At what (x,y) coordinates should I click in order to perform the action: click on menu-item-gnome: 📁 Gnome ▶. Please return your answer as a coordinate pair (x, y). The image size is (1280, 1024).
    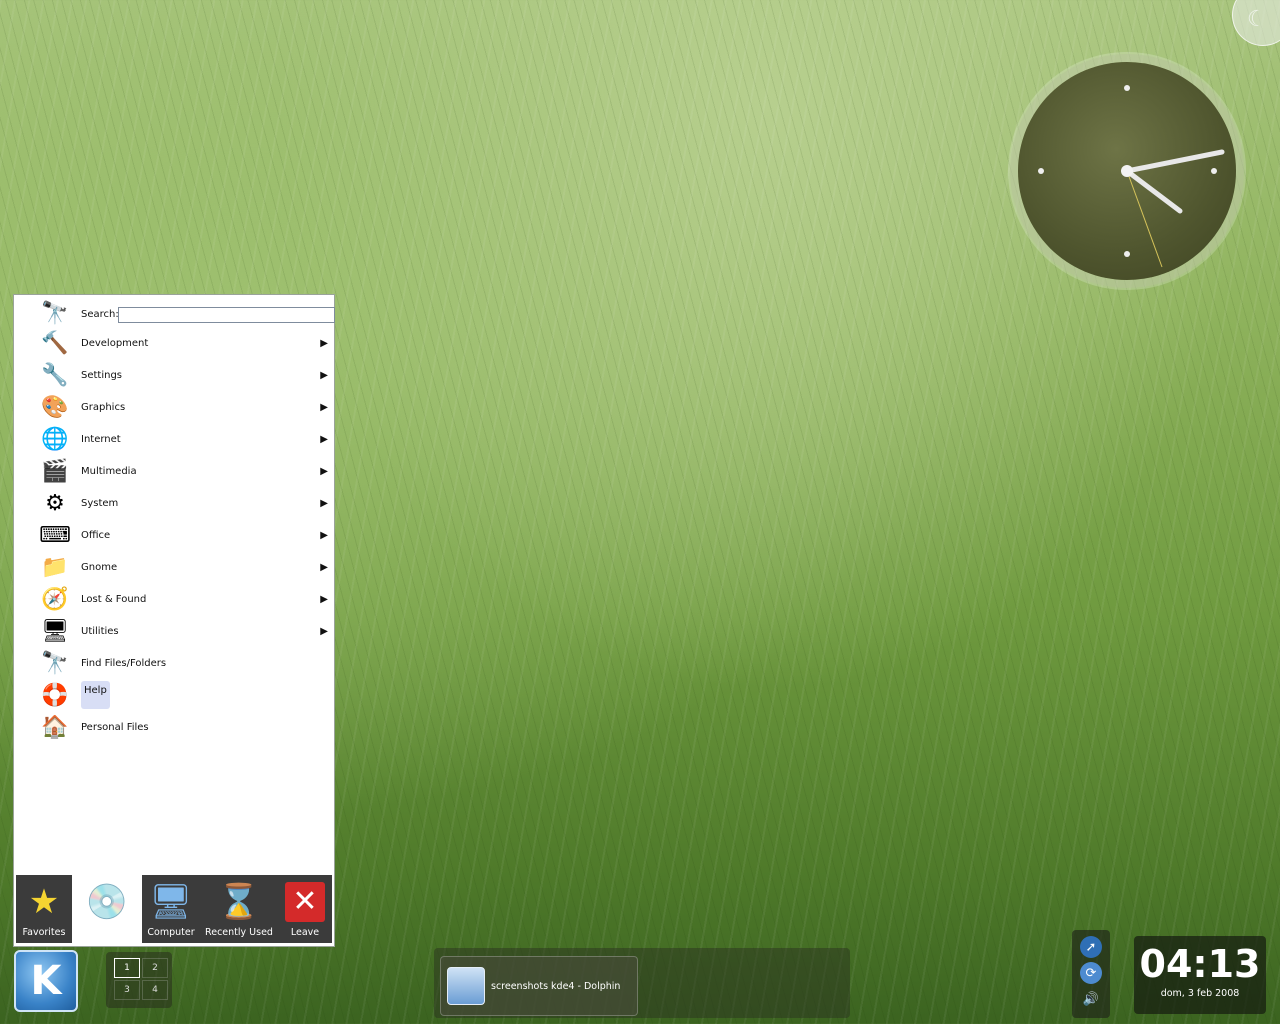
    Looking at the image, I should click on (174, 567).